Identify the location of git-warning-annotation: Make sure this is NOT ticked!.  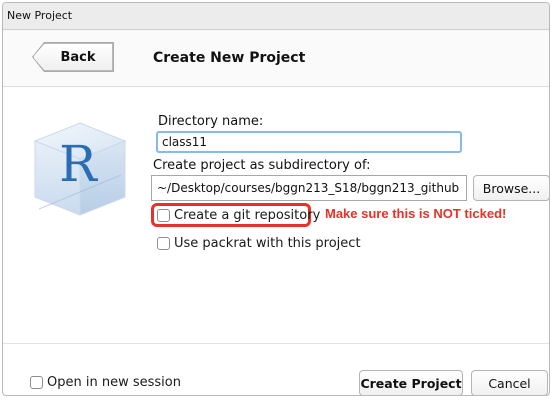
(416, 213).